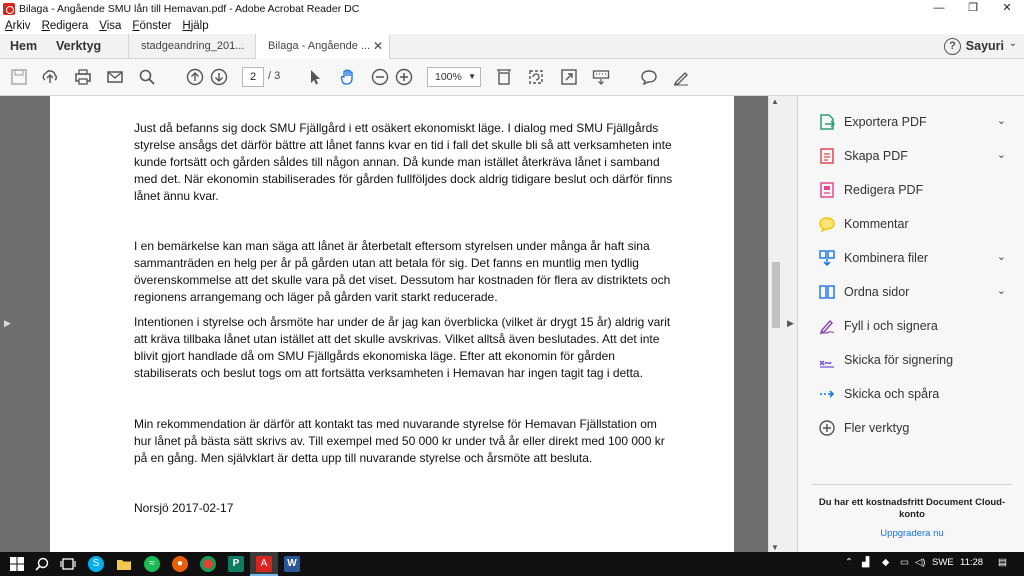  What do you see at coordinates (292, 564) in the screenshot?
I see `word-icon: W` at bounding box center [292, 564].